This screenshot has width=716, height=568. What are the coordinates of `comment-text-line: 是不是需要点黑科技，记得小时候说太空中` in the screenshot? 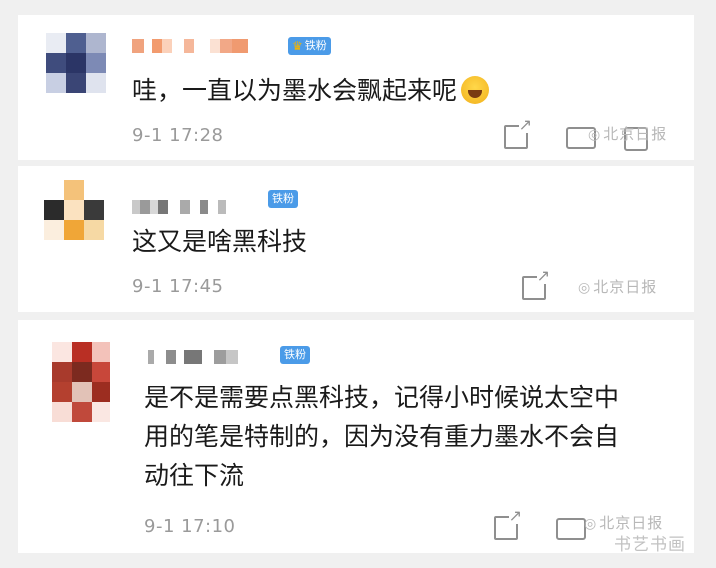 It's located at (382, 397).